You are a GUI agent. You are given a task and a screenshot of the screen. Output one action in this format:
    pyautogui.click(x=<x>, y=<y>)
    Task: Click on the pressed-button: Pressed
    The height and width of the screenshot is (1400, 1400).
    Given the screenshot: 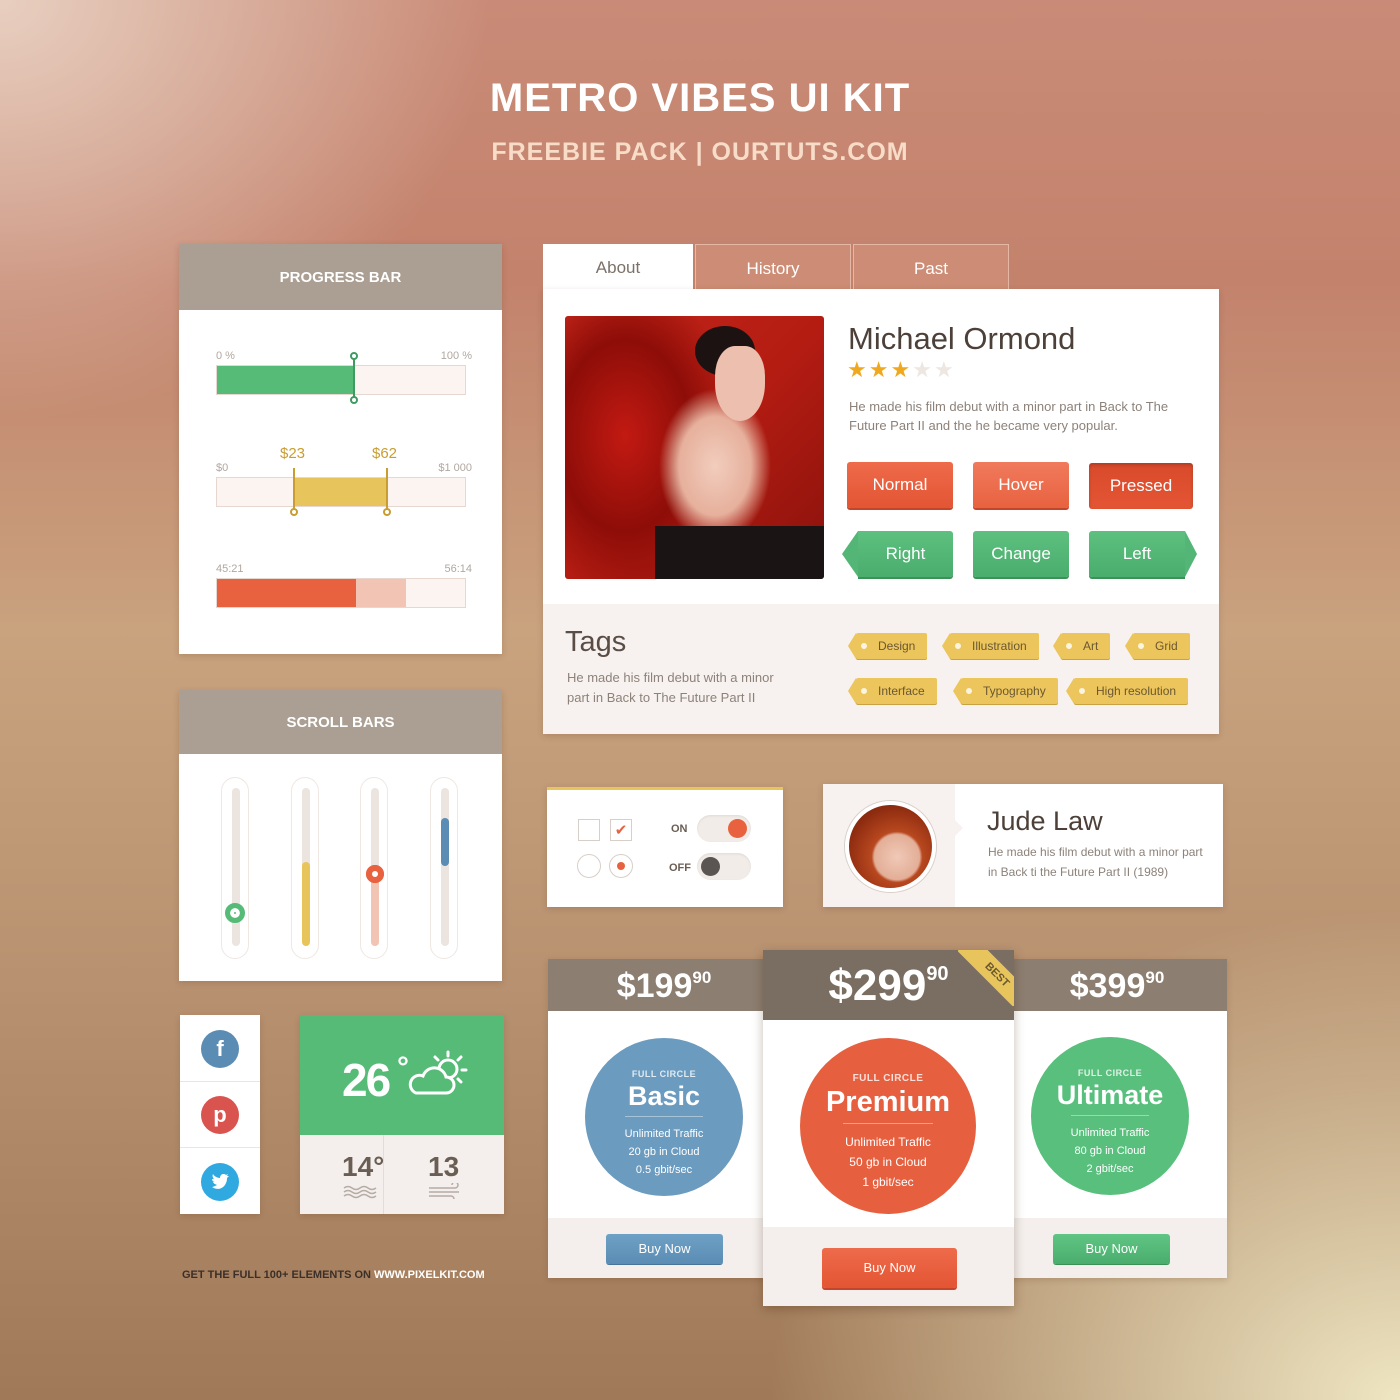 What is the action you would take?
    pyautogui.click(x=1141, y=486)
    